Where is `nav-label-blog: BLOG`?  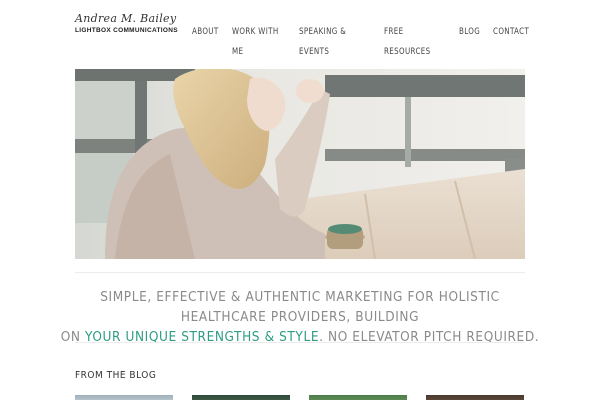
nav-label-blog: BLOG is located at coordinates (470, 32).